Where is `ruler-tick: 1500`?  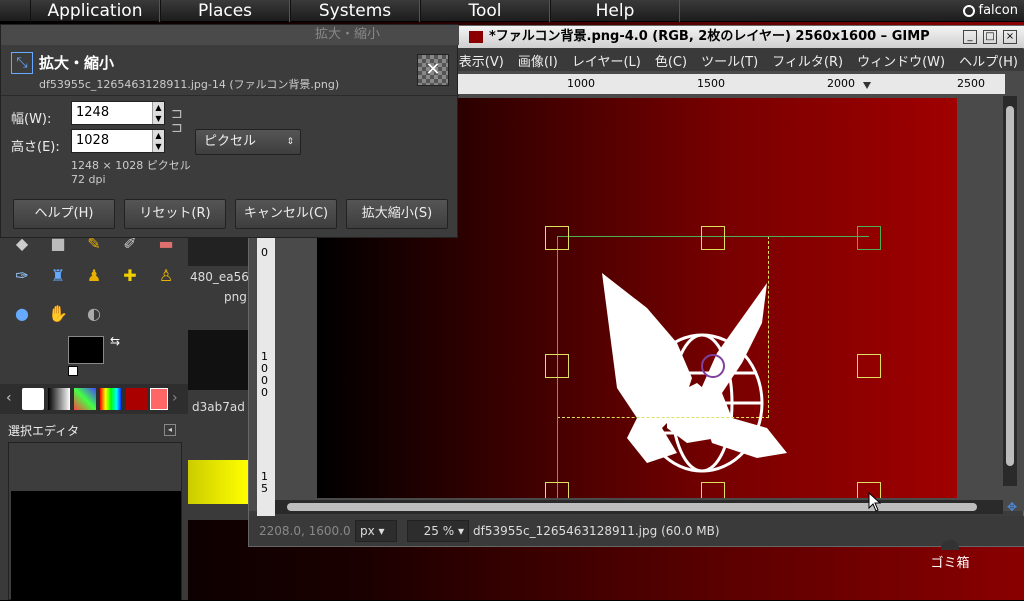
ruler-tick: 1500 is located at coordinates (711, 83).